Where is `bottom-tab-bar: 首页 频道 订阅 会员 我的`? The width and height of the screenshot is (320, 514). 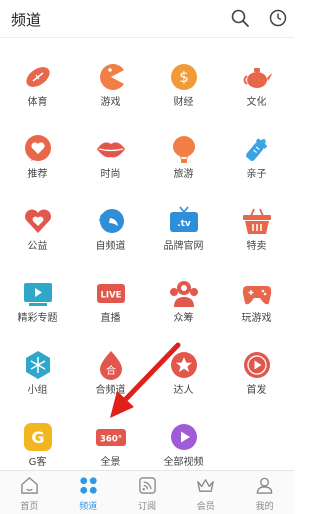 bottom-tab-bar: 首页 频道 订阅 会员 我的 is located at coordinates (147, 492).